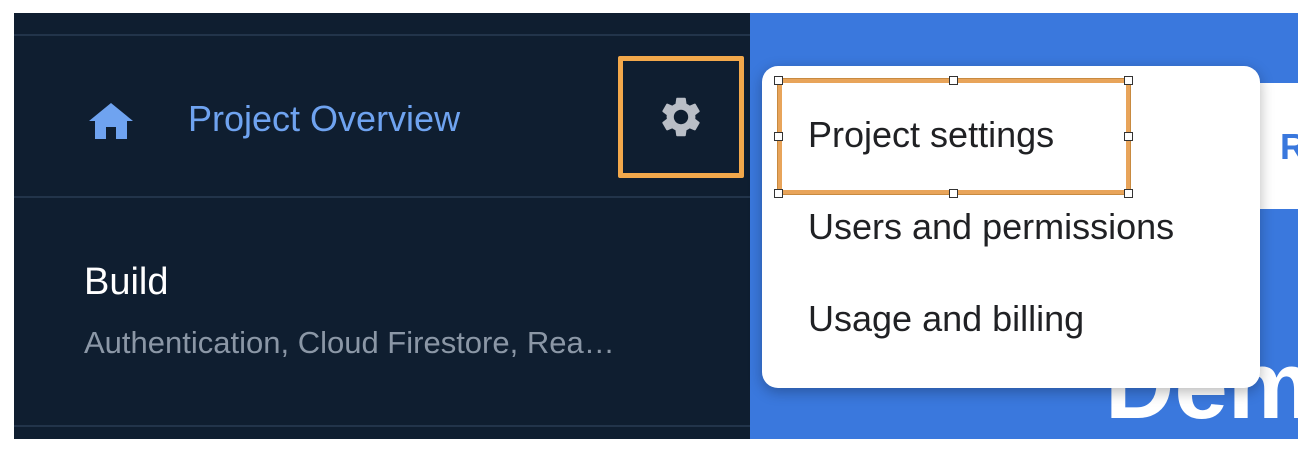  What do you see at coordinates (1289, 146) in the screenshot?
I see `main-card-text: R` at bounding box center [1289, 146].